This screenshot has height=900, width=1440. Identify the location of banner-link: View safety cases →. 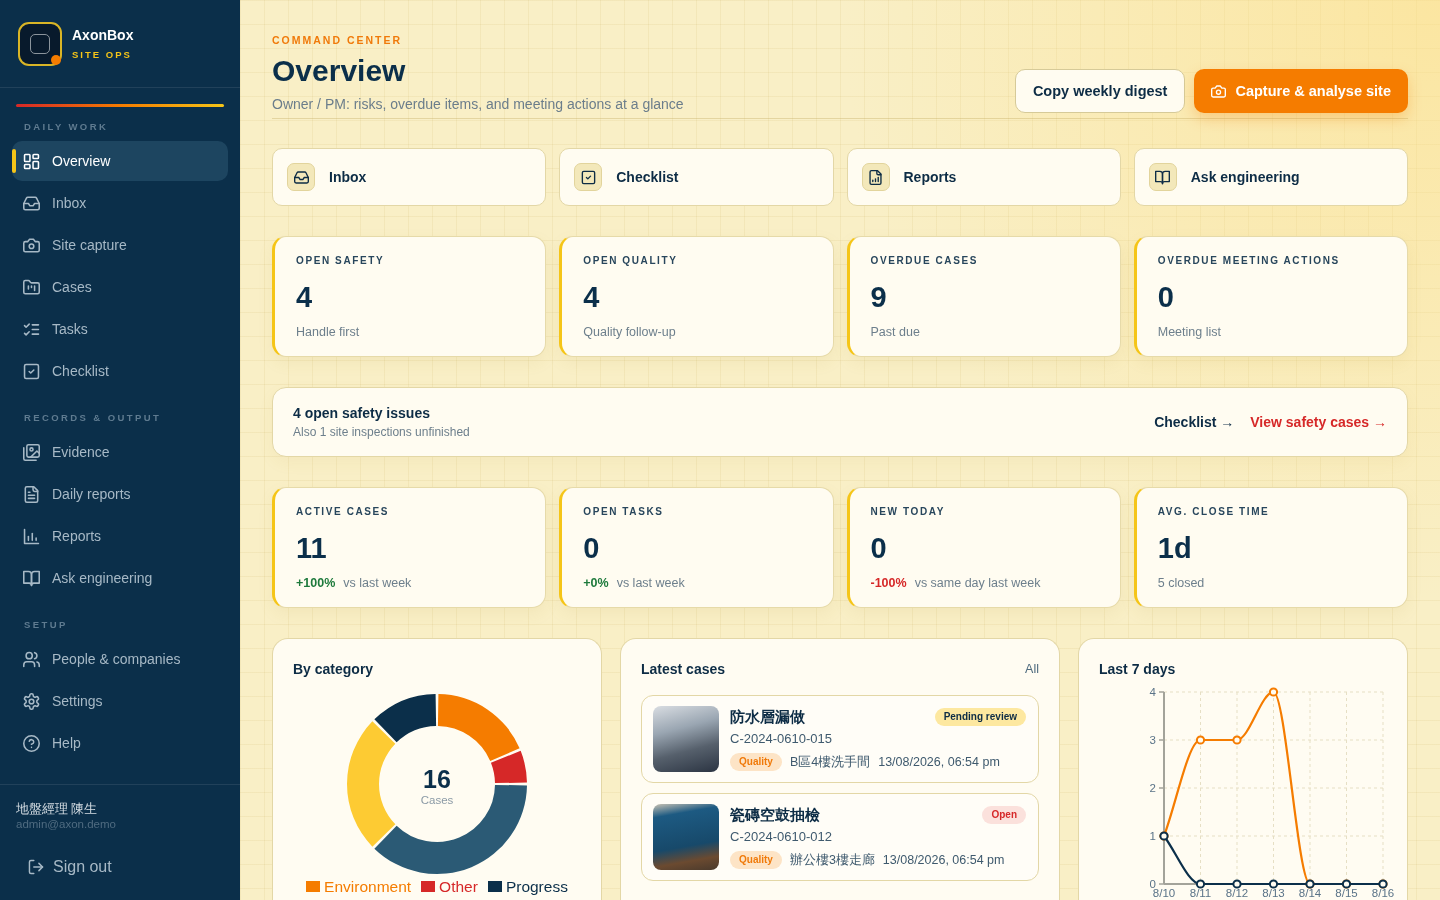
(1318, 422).